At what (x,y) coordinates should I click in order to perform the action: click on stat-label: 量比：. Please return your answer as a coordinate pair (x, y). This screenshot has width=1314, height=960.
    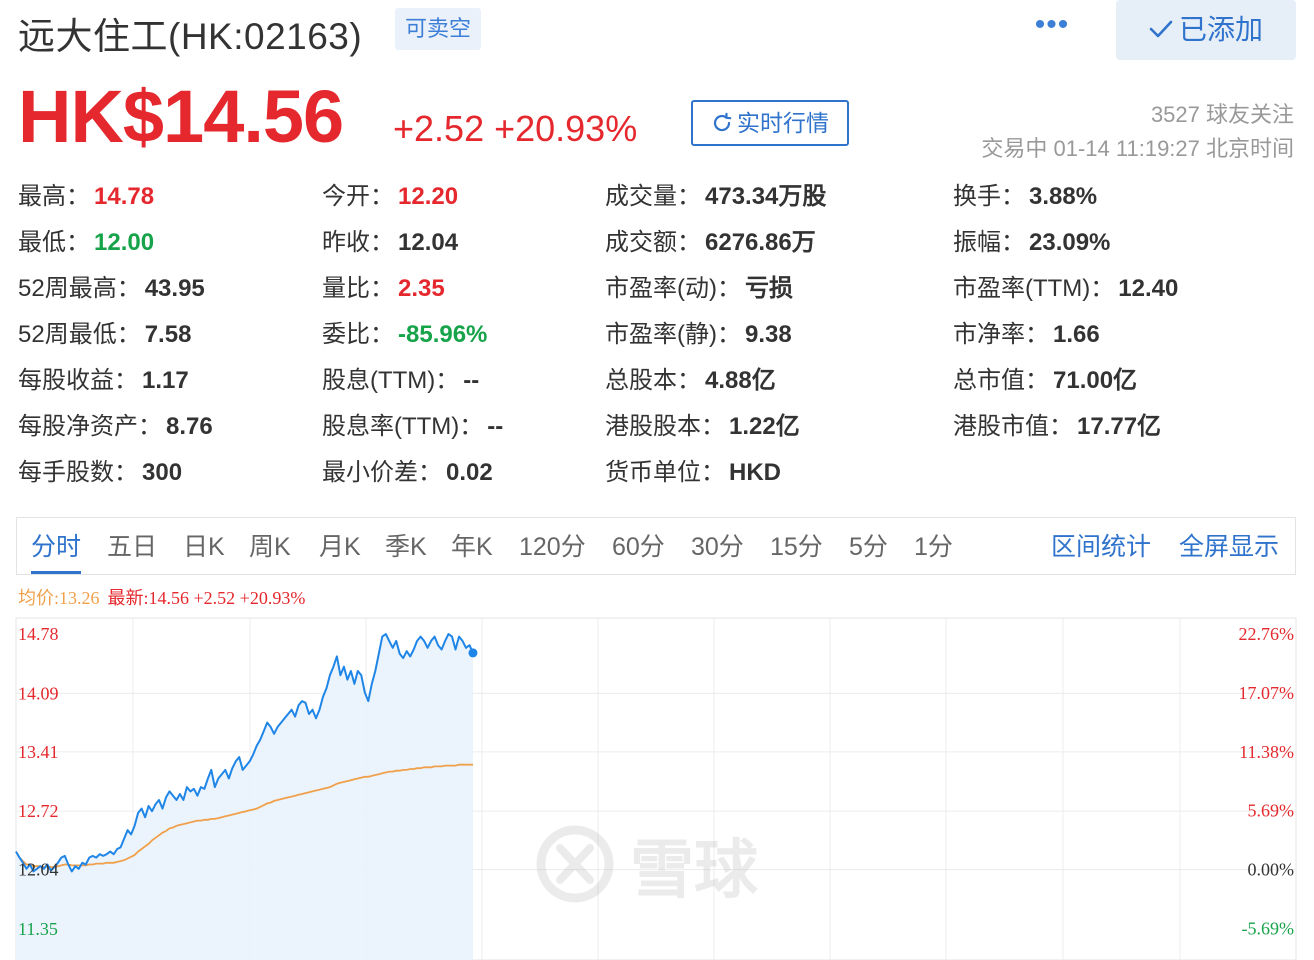
    Looking at the image, I should click on (358, 288).